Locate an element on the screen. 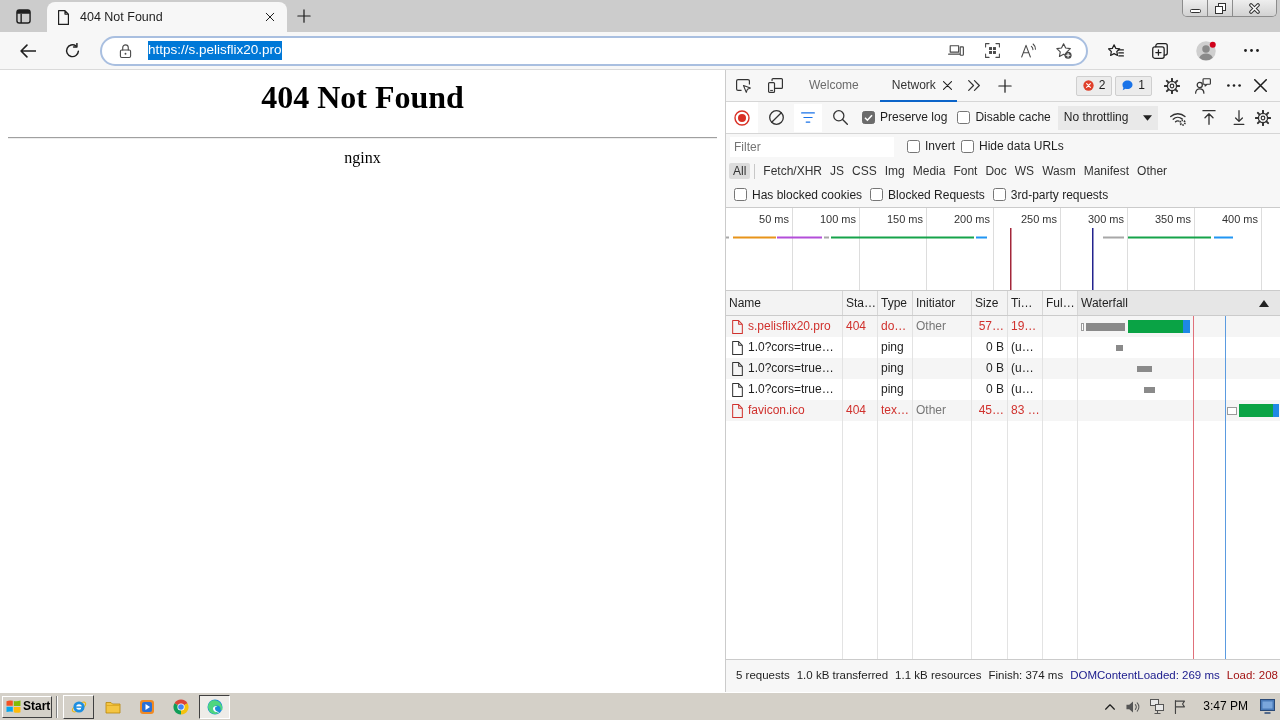 This screenshot has height=720, width=1280. speaker-icon is located at coordinates (1133, 706).